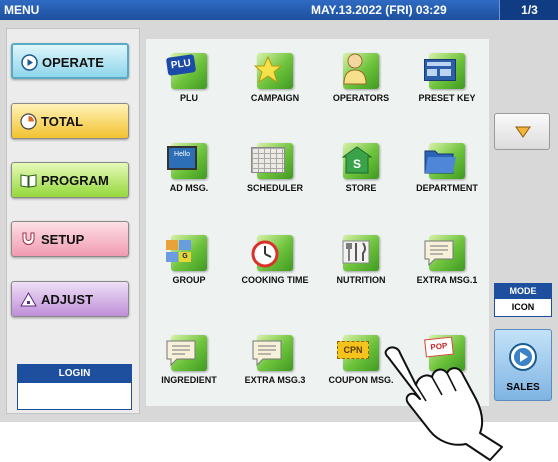  What do you see at coordinates (447, 98) in the screenshot?
I see `menu-item-label: PRESET KEY` at bounding box center [447, 98].